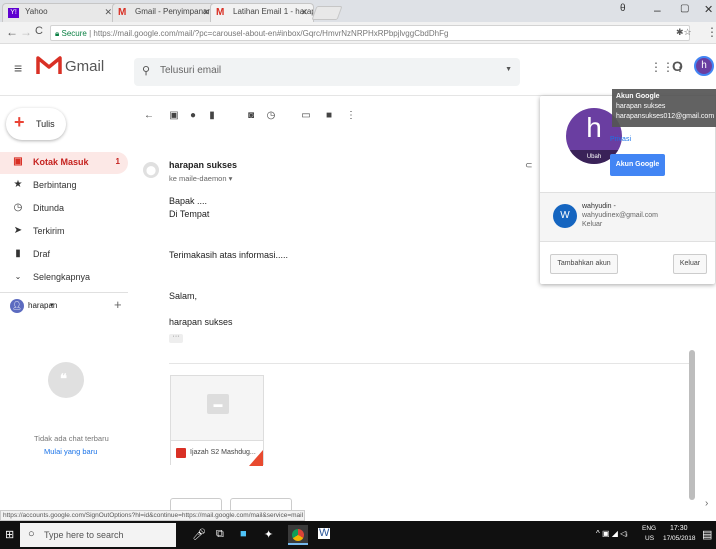 The image size is (716, 549). I want to click on main-menu-icon: ≡, so click(18, 68).